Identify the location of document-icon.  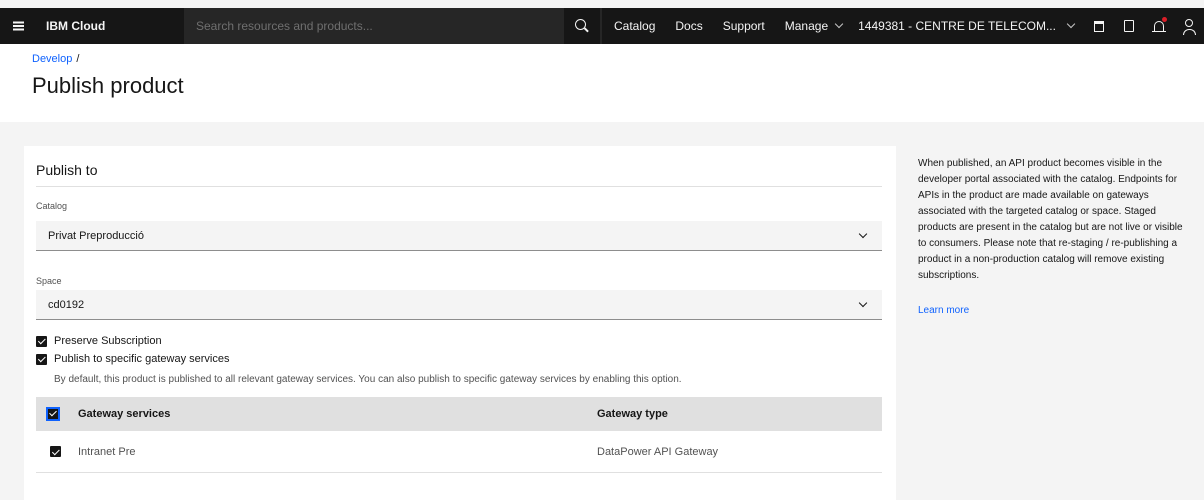
(1128, 26).